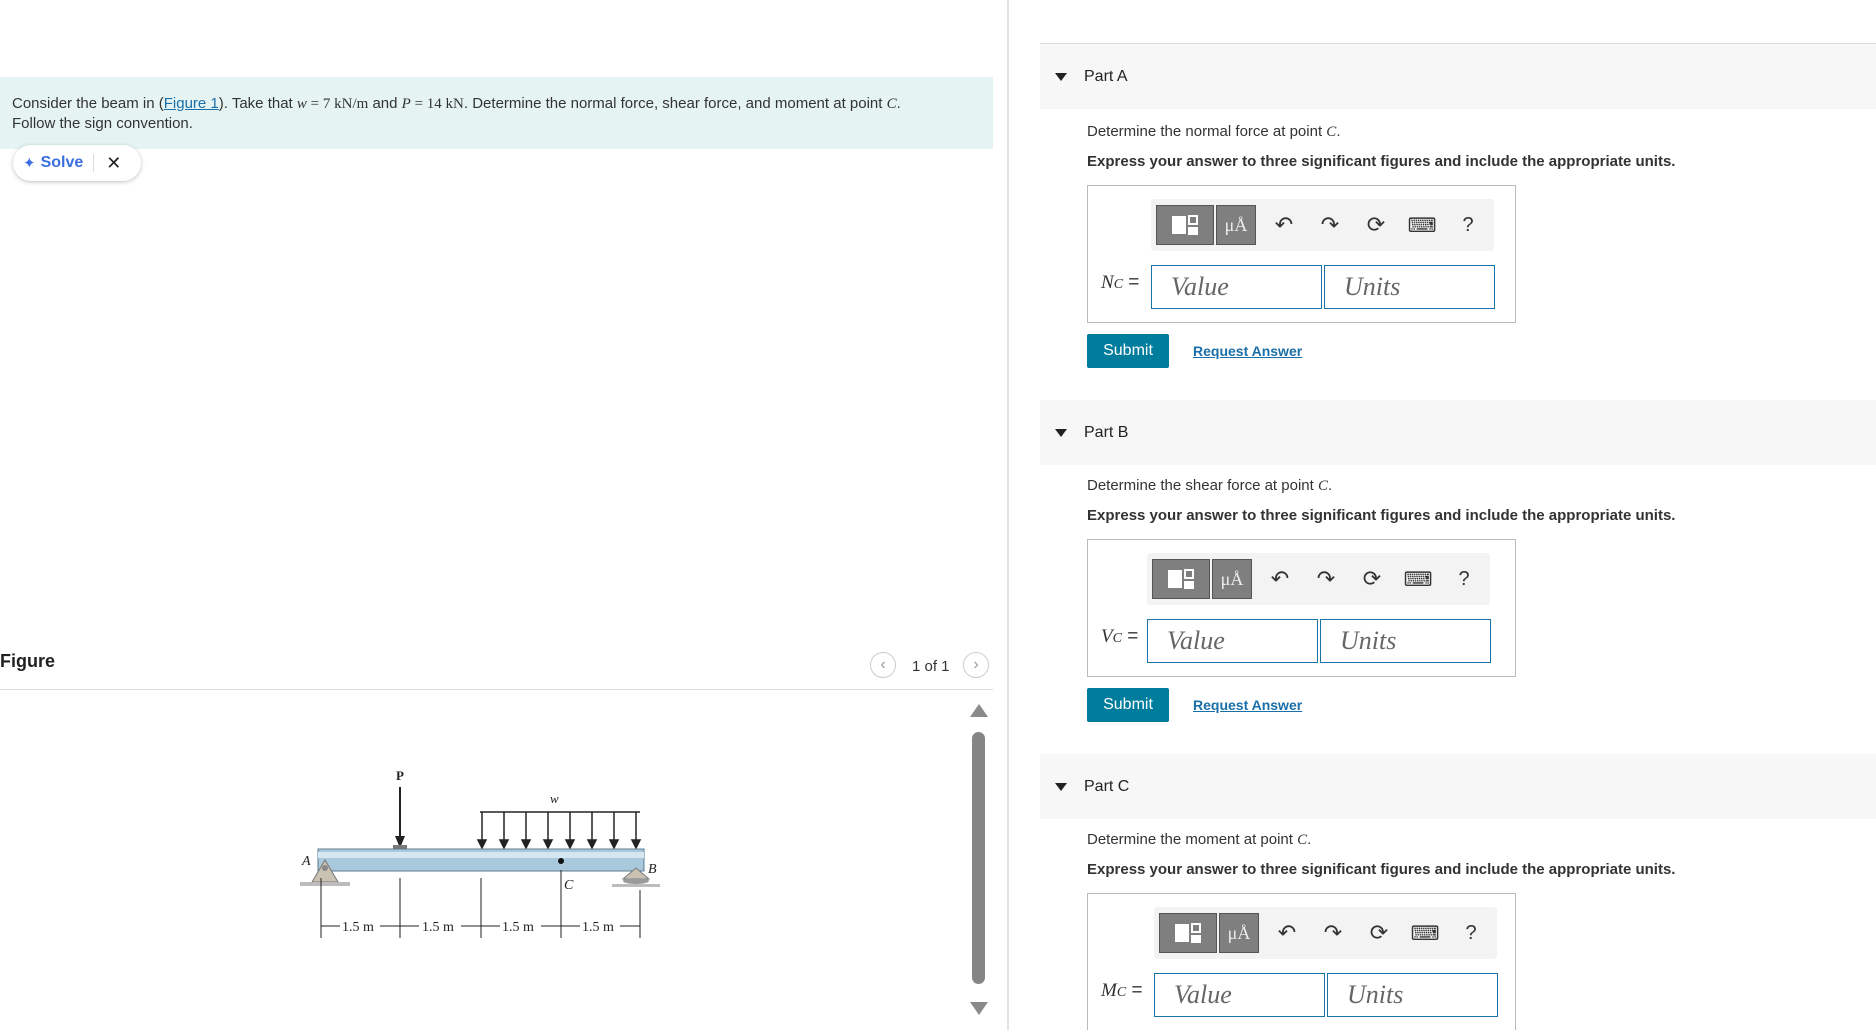 This screenshot has width=1876, height=1030. What do you see at coordinates (898, 103) in the screenshot?
I see `problem-text: .` at bounding box center [898, 103].